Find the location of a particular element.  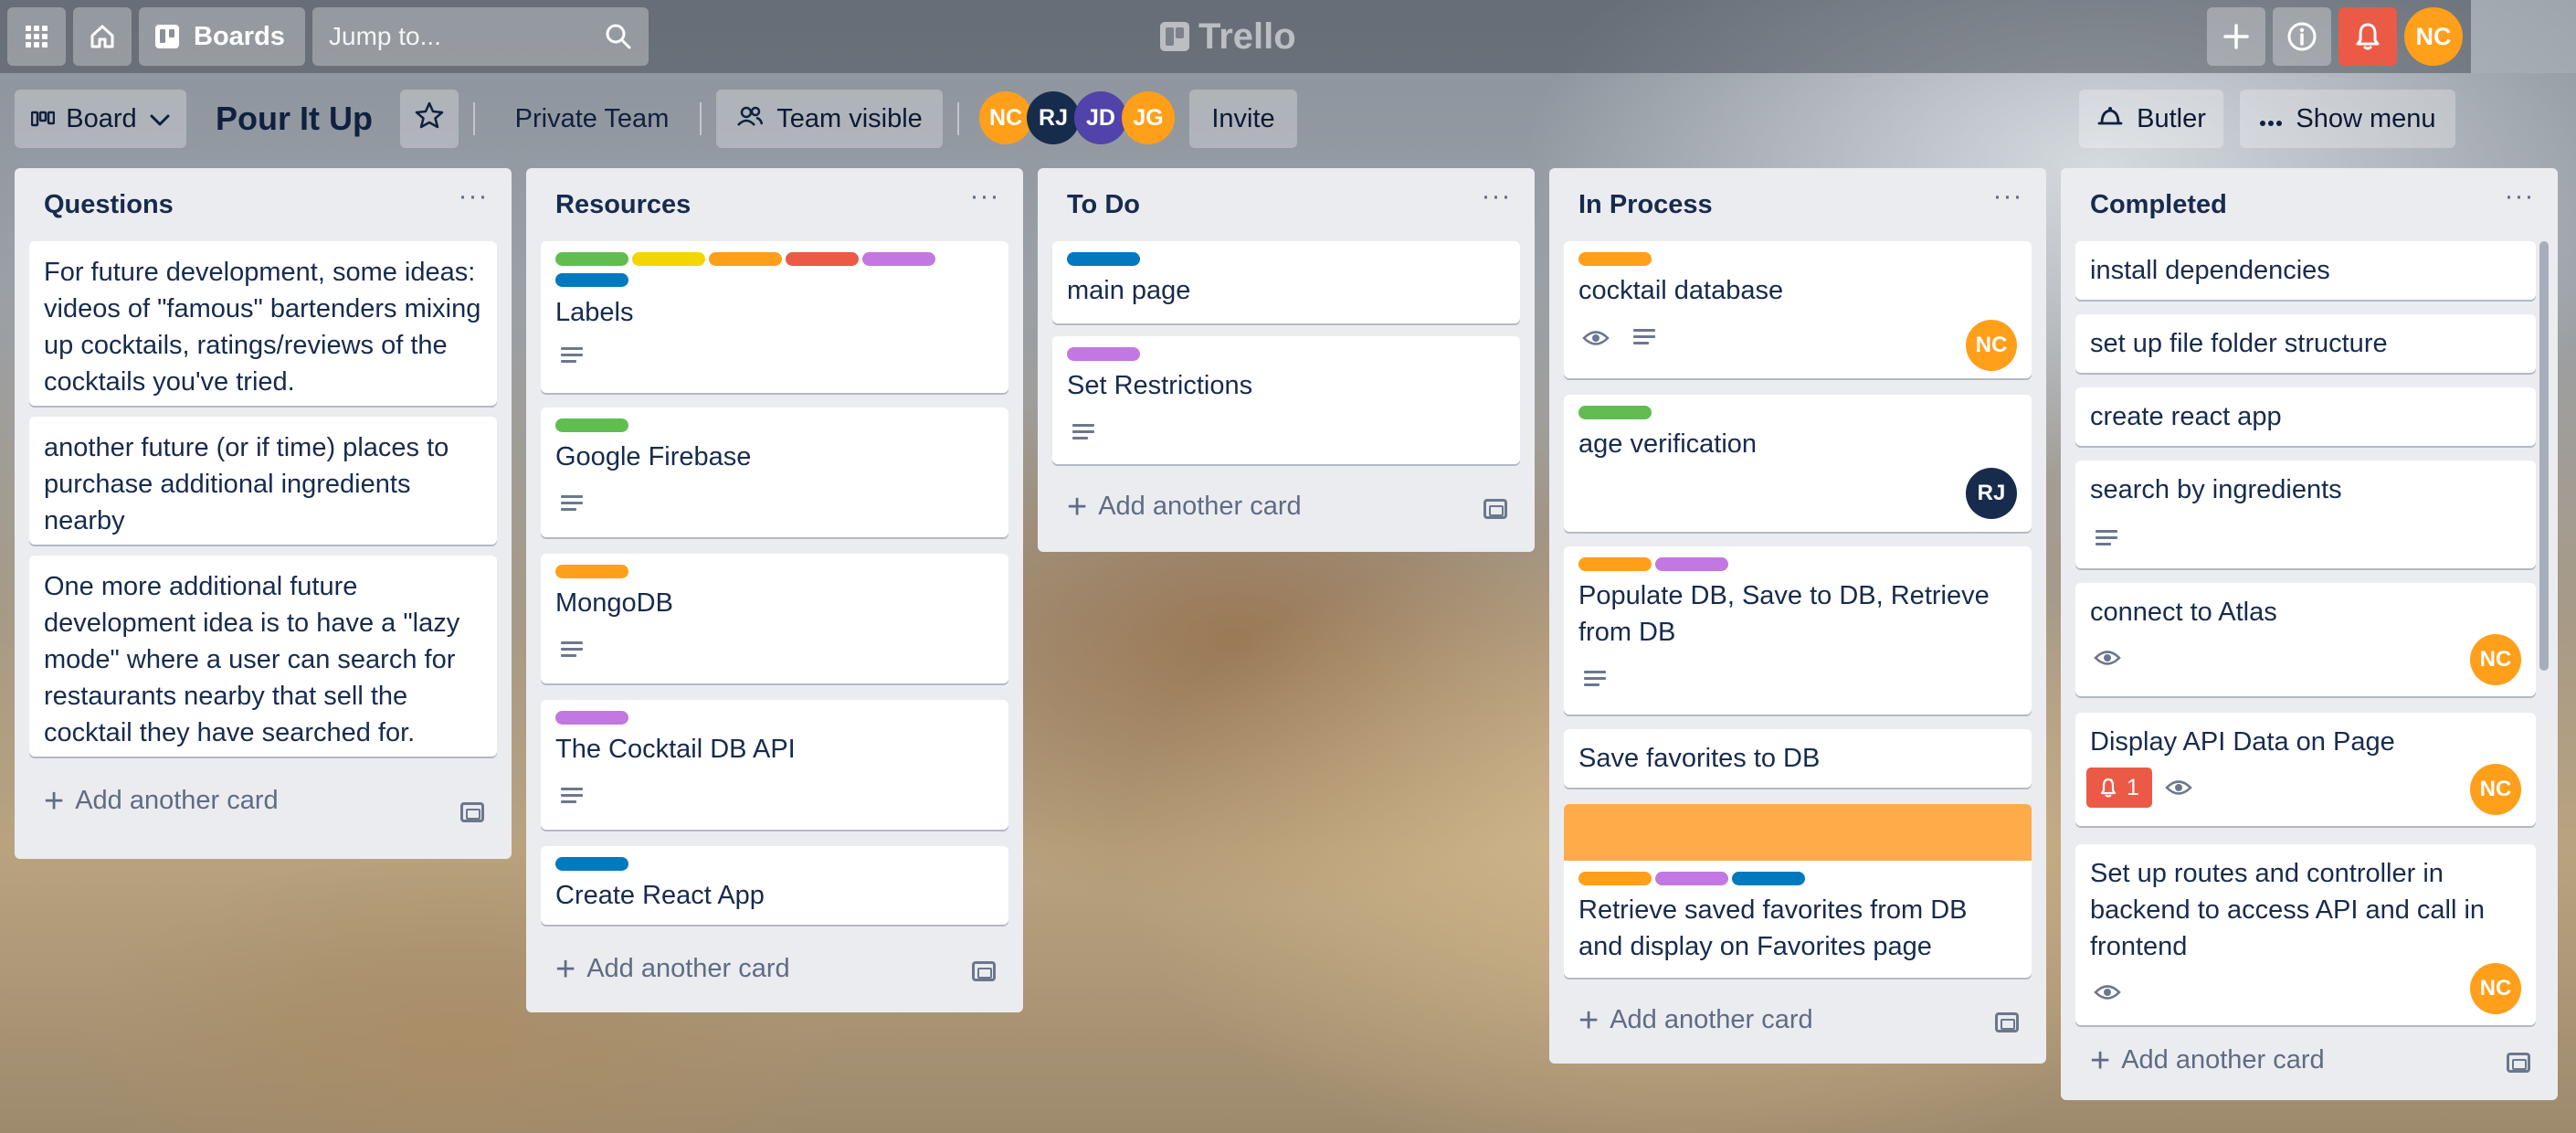

boards-button: Boards is located at coordinates (222, 36).